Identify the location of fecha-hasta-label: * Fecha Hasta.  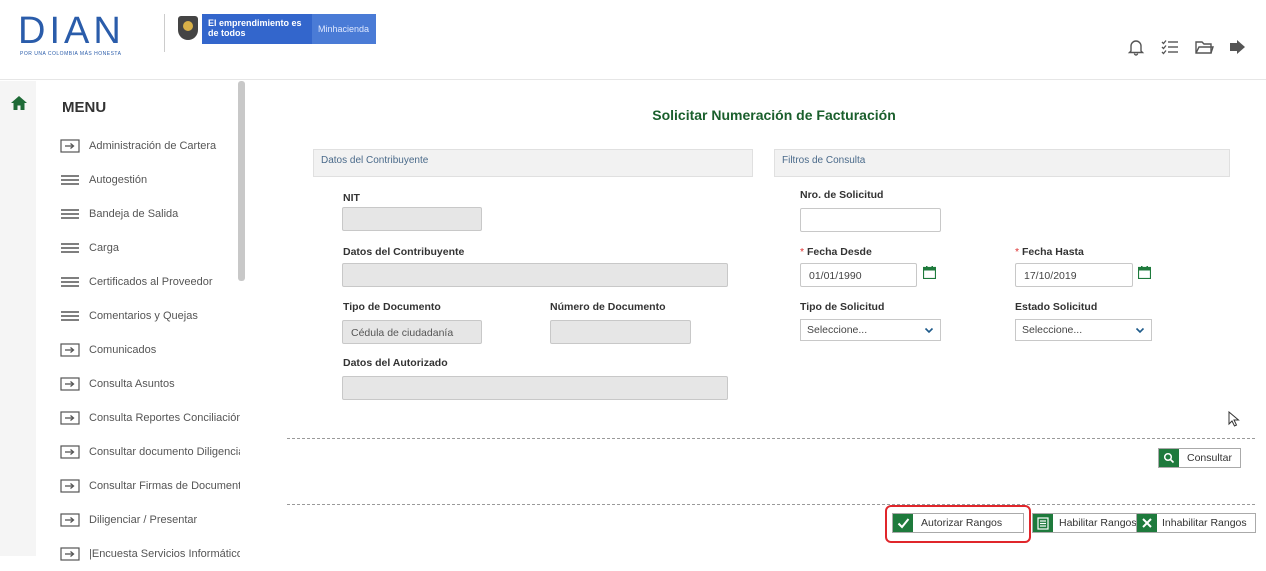
(1049, 252).